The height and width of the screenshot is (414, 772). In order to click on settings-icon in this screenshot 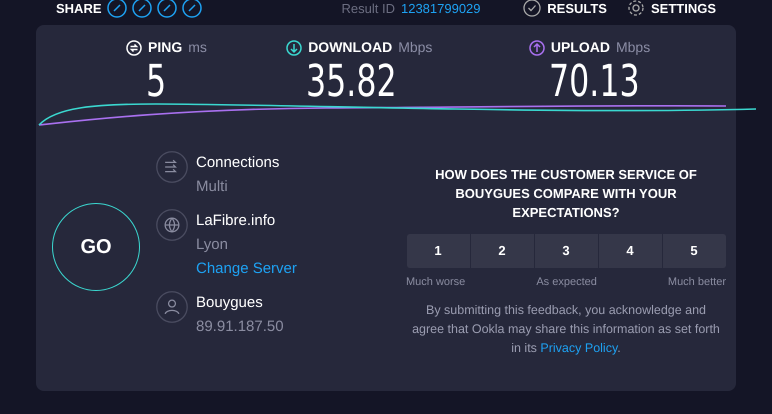, I will do `click(635, 8)`.